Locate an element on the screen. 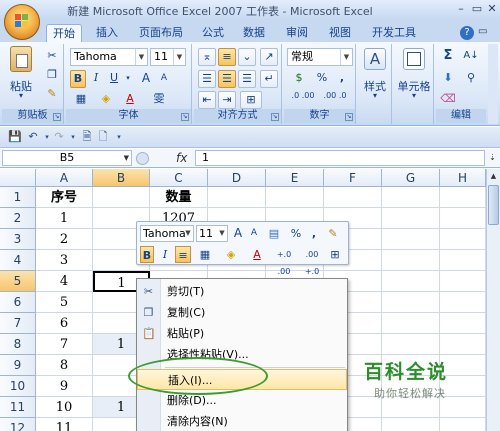 The width and height of the screenshot is (500, 431). center-align-icon: ☰ is located at coordinates (227, 79).